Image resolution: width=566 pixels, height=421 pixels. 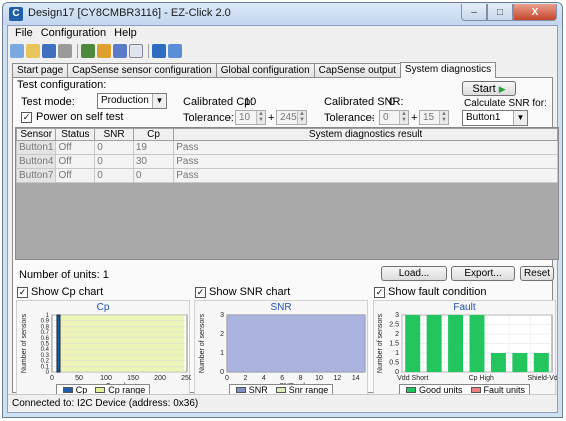 I want to click on y-tick-label: 1, so click(x=48, y=316).